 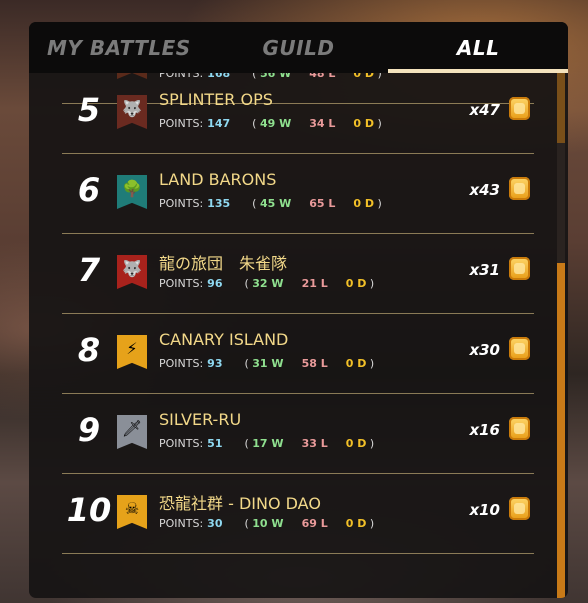 What do you see at coordinates (322, 203) in the screenshot?
I see `losses-value: 65 L` at bounding box center [322, 203].